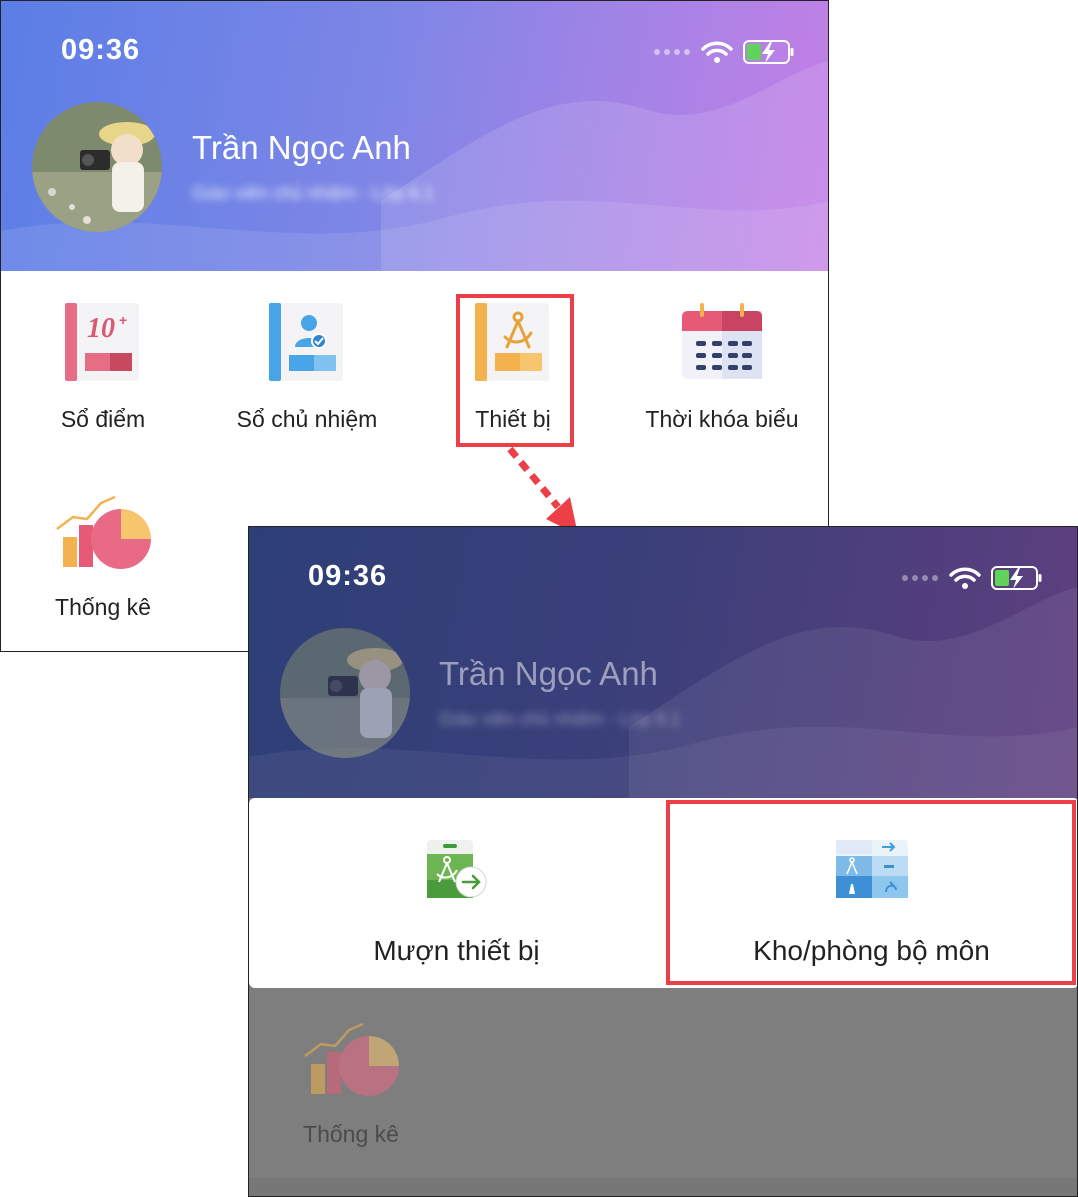 This screenshot has height=1197, width=1078. What do you see at coordinates (456, 869) in the screenshot?
I see `borrow-equipment-icon` at bounding box center [456, 869].